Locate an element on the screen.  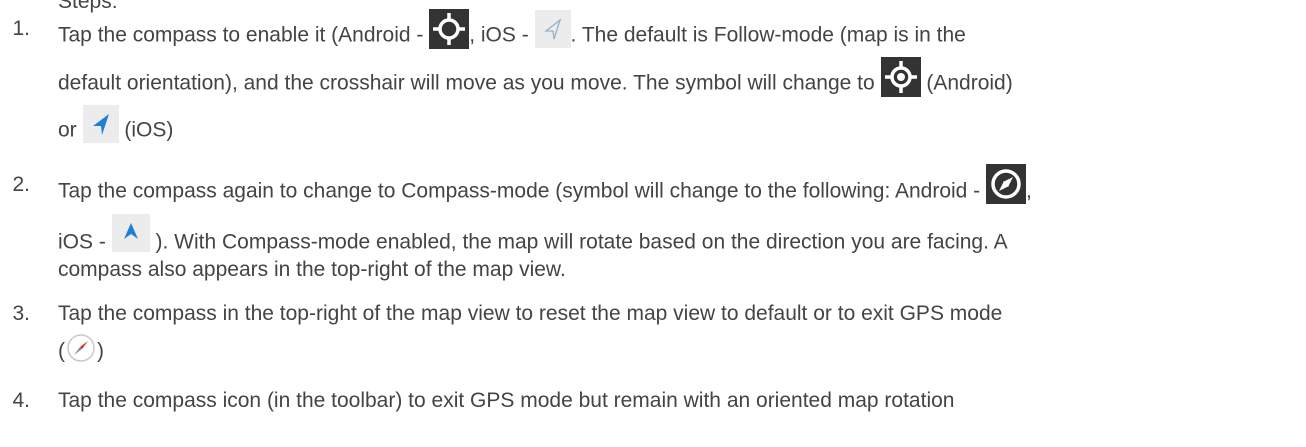
heading-arrow-icon is located at coordinates (130, 233).